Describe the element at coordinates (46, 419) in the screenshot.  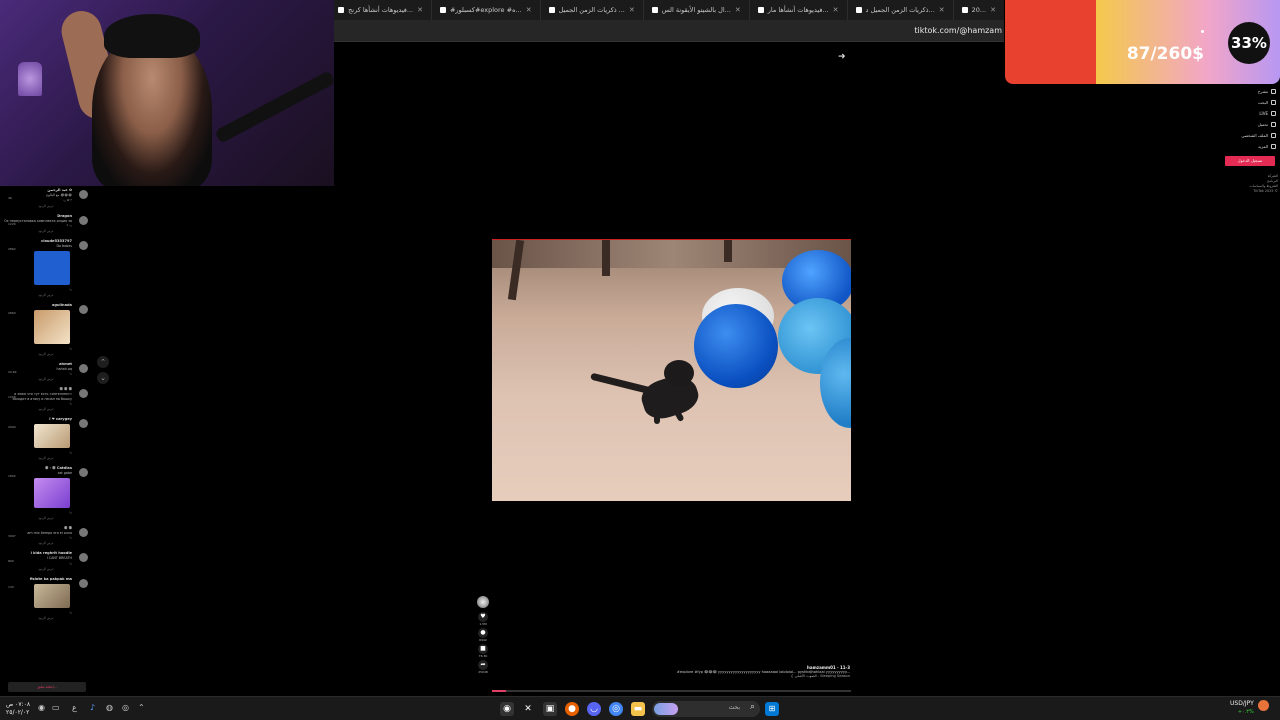
I see `commenter-name: i ❤ carygey` at that location.